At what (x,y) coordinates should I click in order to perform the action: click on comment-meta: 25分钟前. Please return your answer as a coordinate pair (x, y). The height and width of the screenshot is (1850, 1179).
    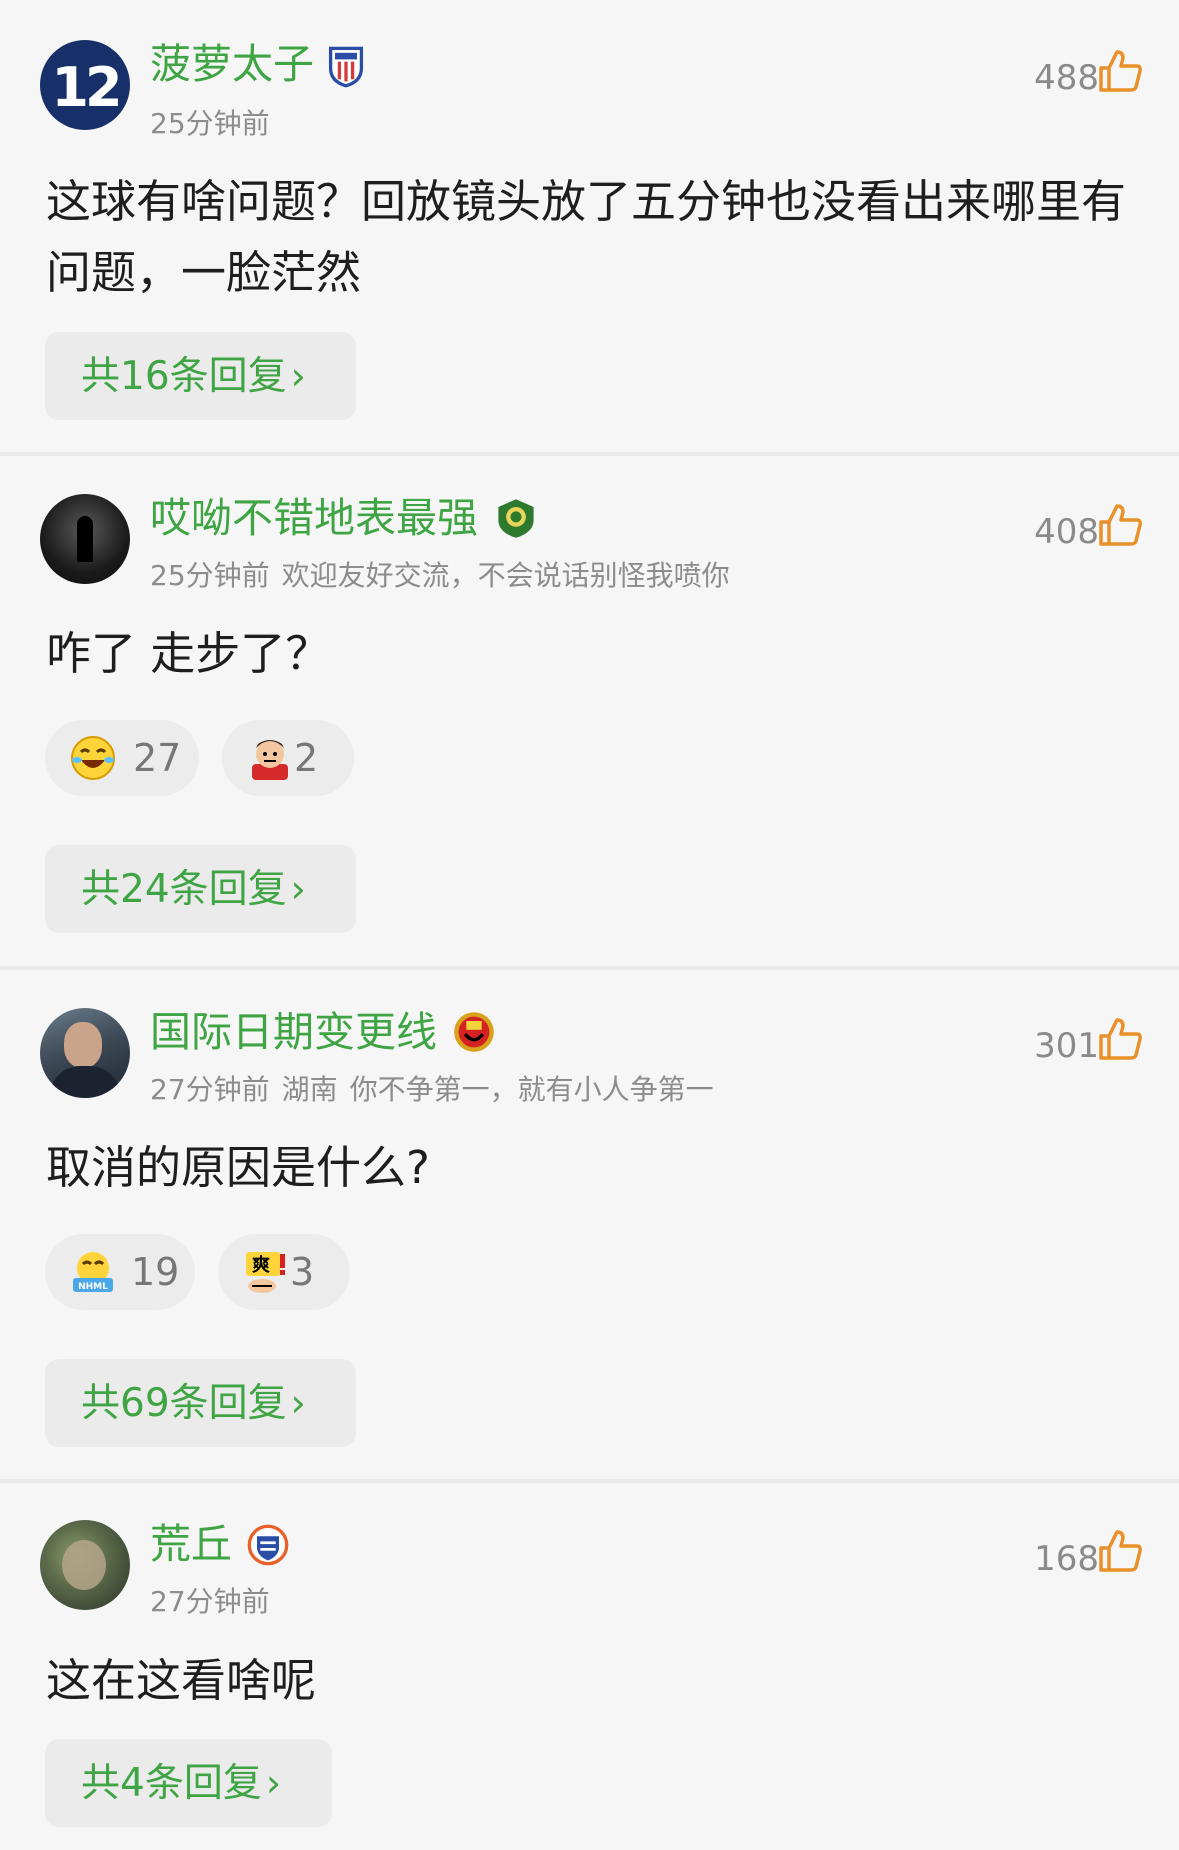
    Looking at the image, I should click on (216, 122).